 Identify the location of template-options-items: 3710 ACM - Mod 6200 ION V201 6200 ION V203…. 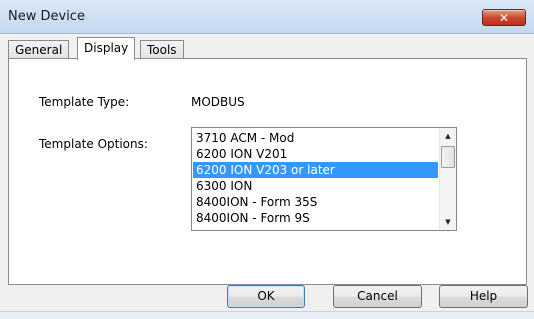
(315, 178).